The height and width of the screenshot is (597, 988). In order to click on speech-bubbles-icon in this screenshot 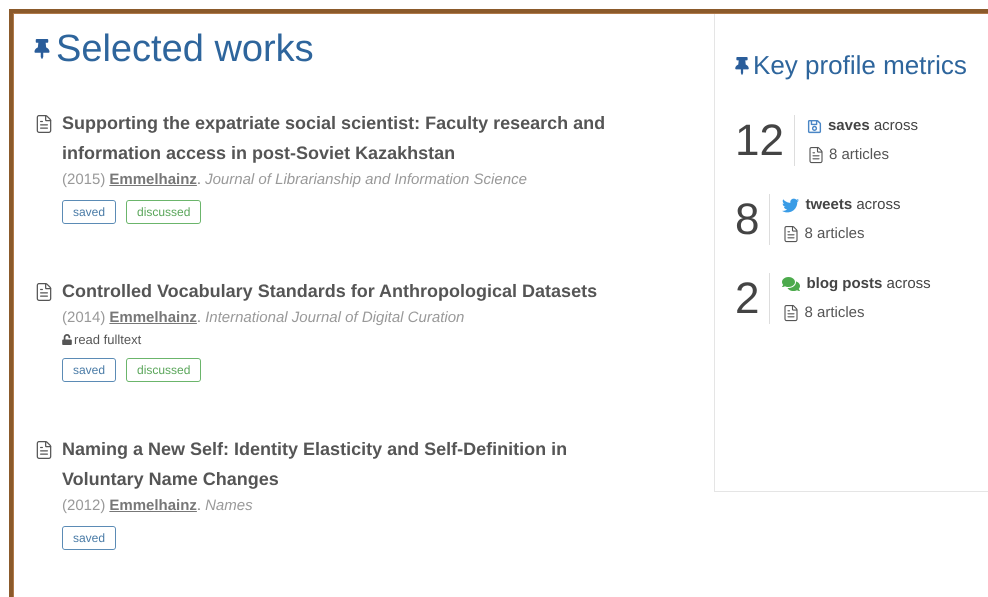, I will do `click(791, 284)`.